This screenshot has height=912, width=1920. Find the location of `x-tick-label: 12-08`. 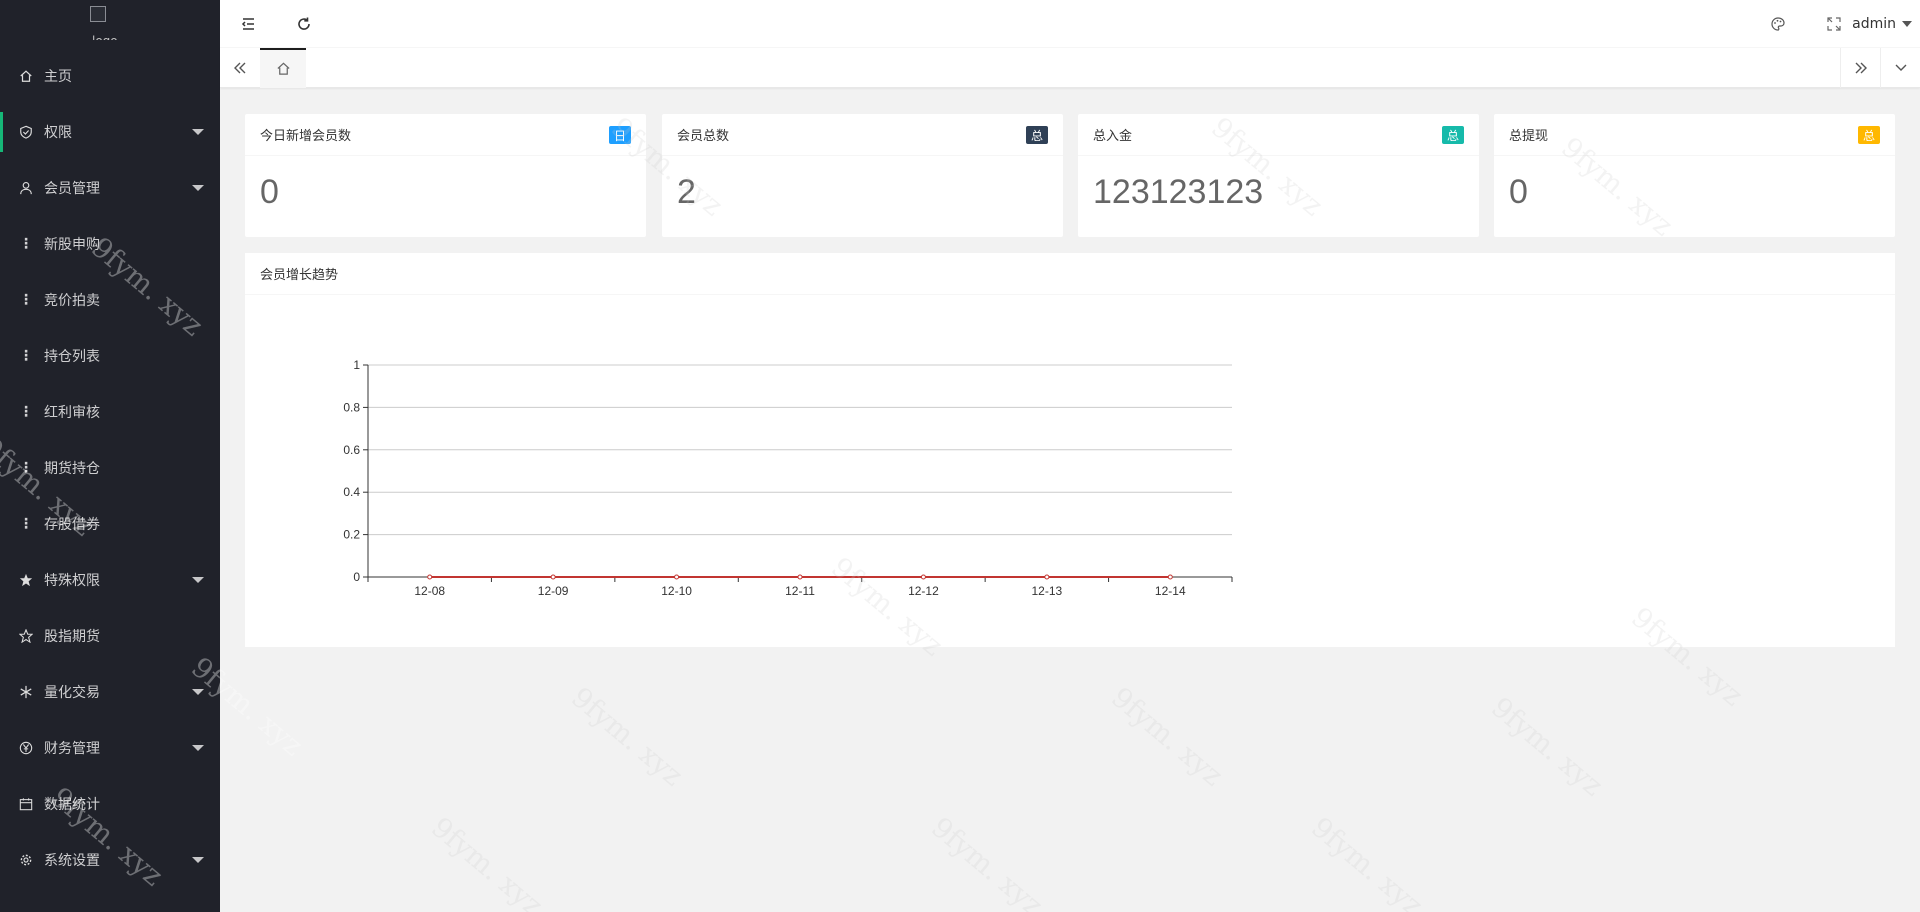

x-tick-label: 12-08 is located at coordinates (429, 591).